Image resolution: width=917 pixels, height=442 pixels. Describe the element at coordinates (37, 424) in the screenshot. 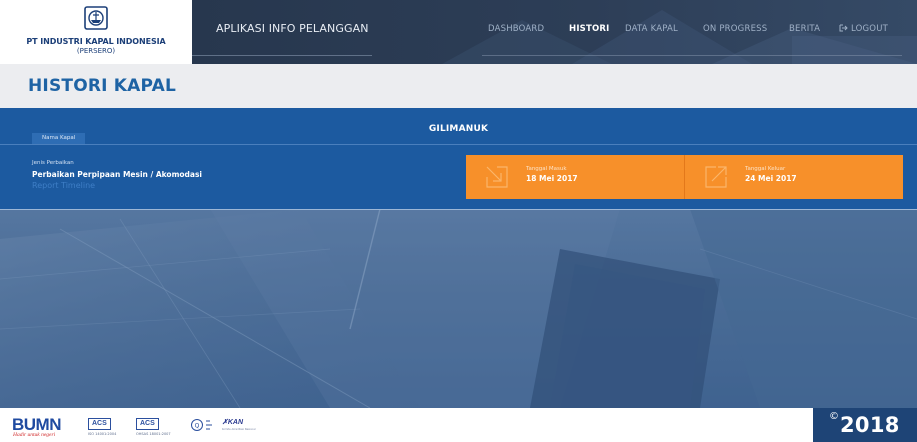

I see `bumn-logo: BUMN` at that location.